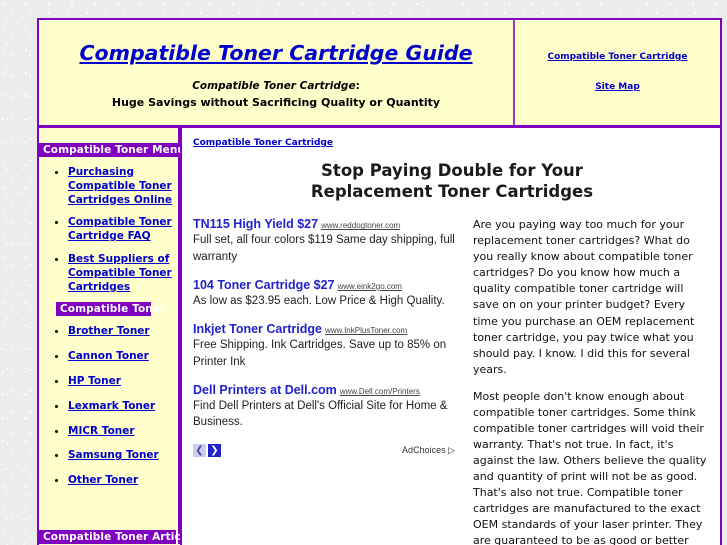  I want to click on header-link-compatible-toner-cartridge: Compatible Toner Cartridge, so click(617, 57).